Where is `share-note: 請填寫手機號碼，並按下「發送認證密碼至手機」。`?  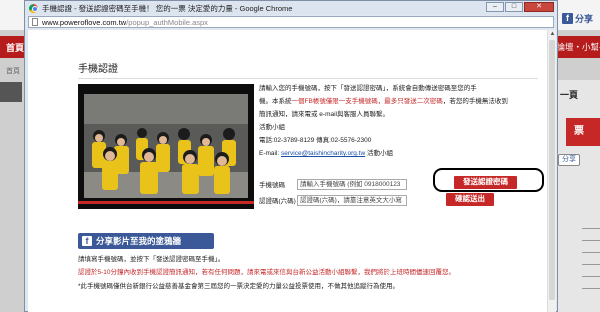
share-note: 請填寫手機號碼，並按下「發送認證密碼至手機」。 is located at coordinates (151, 259).